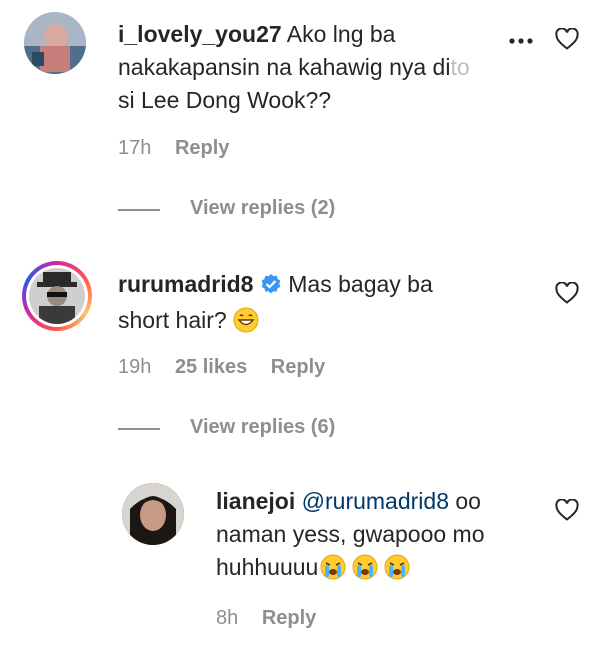 This screenshot has height=661, width=600. I want to click on view-replies-button: View replies (6), so click(262, 427).